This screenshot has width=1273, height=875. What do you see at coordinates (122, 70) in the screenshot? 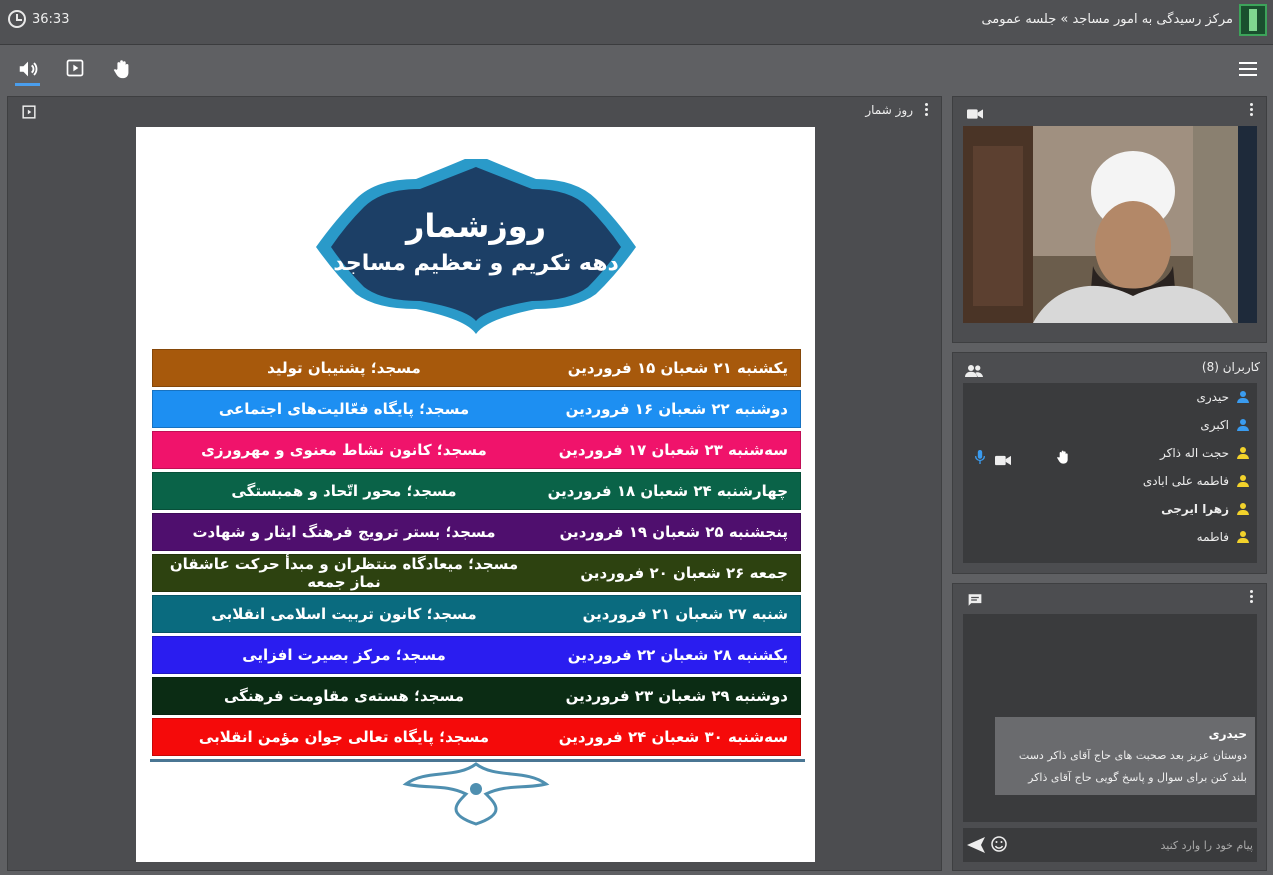
I see `raise-hand-icon` at bounding box center [122, 70].